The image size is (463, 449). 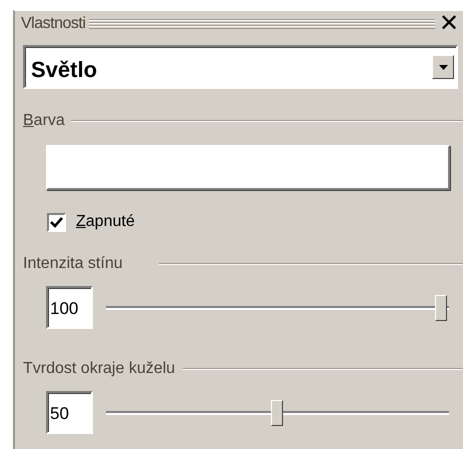 What do you see at coordinates (73, 264) in the screenshot?
I see `slider-label: Intenzita stínu` at bounding box center [73, 264].